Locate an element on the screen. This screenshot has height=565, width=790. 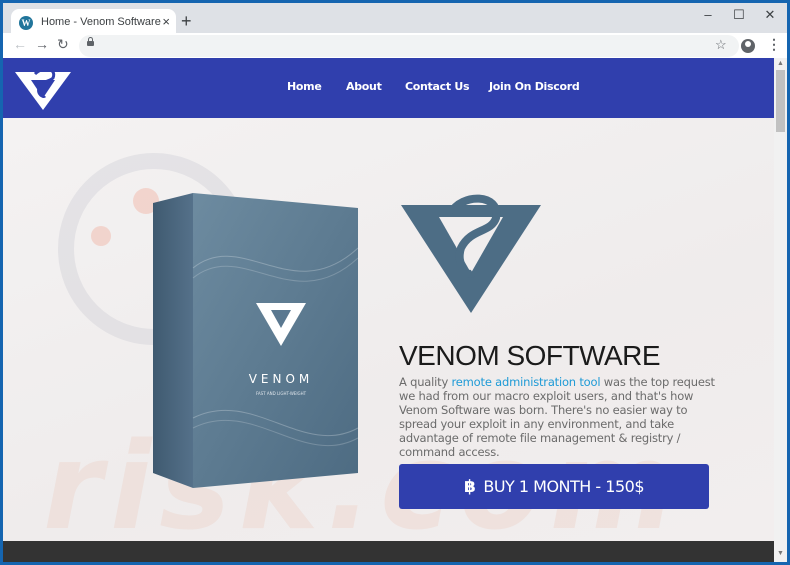
buy-1-month-button: ฿ BUY 1 MONTH - 150$ is located at coordinates (554, 486).